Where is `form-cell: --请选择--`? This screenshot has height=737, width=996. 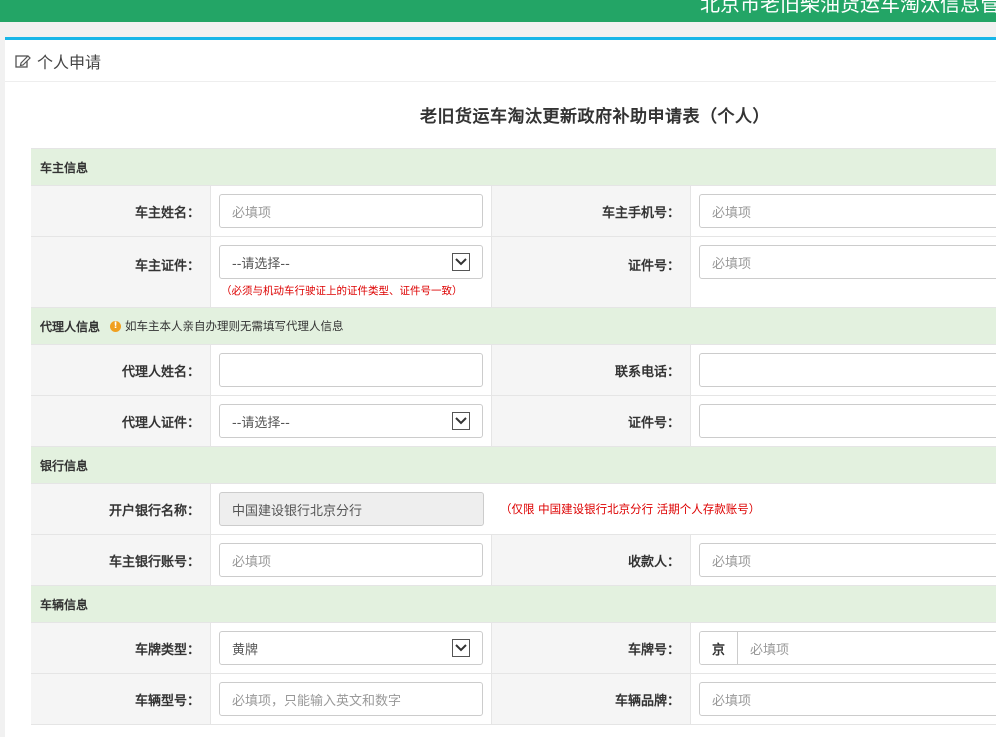
form-cell: --请选择-- is located at coordinates (351, 421).